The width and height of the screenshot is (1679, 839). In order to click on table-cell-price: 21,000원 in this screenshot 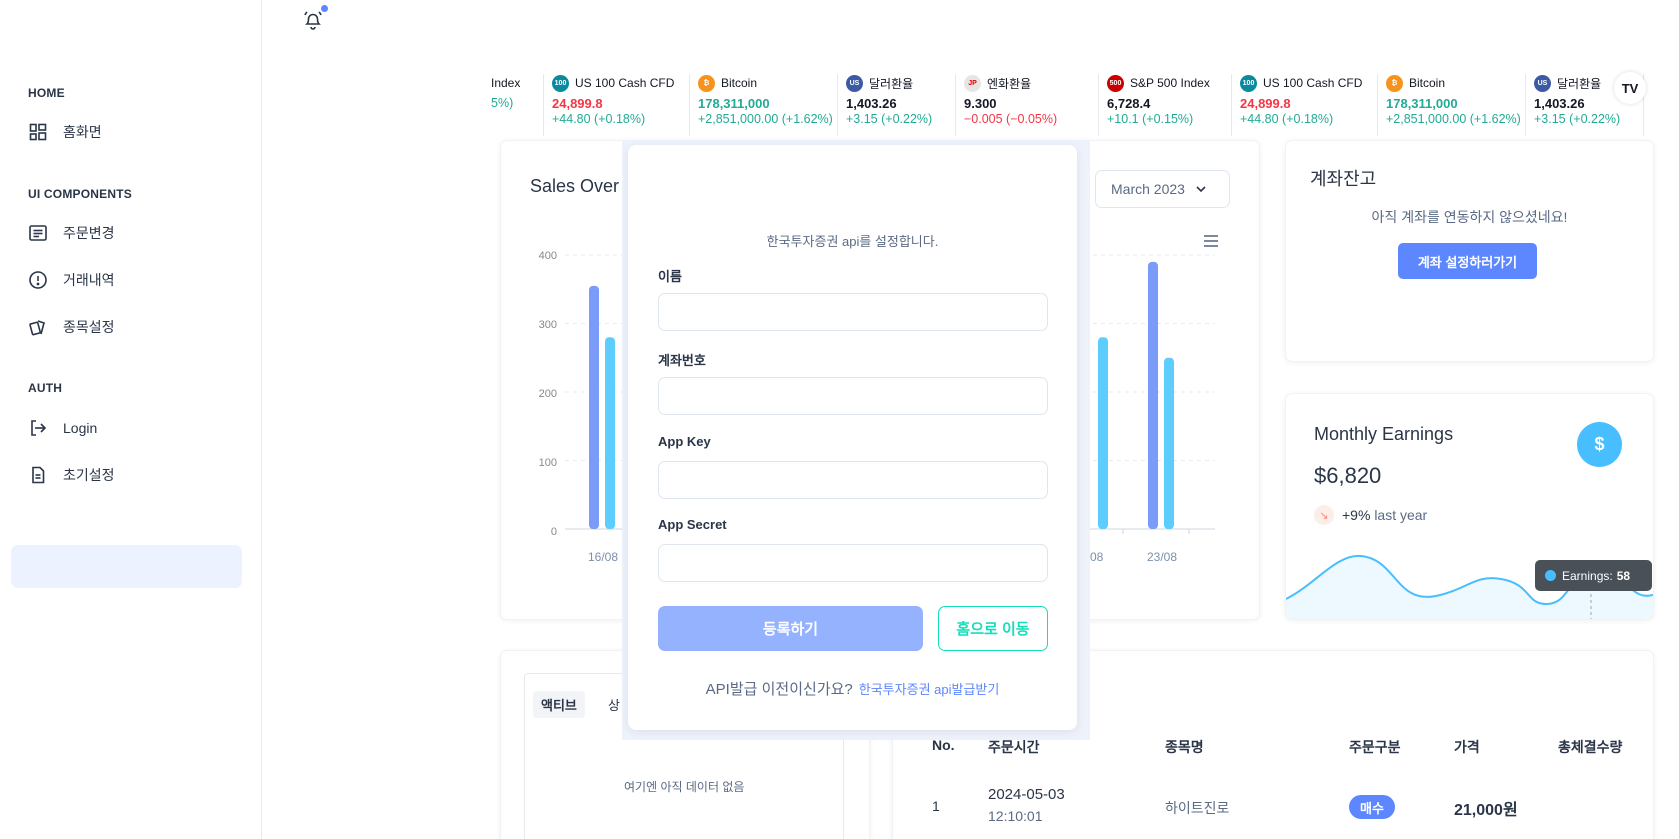, I will do `click(1486, 810)`.